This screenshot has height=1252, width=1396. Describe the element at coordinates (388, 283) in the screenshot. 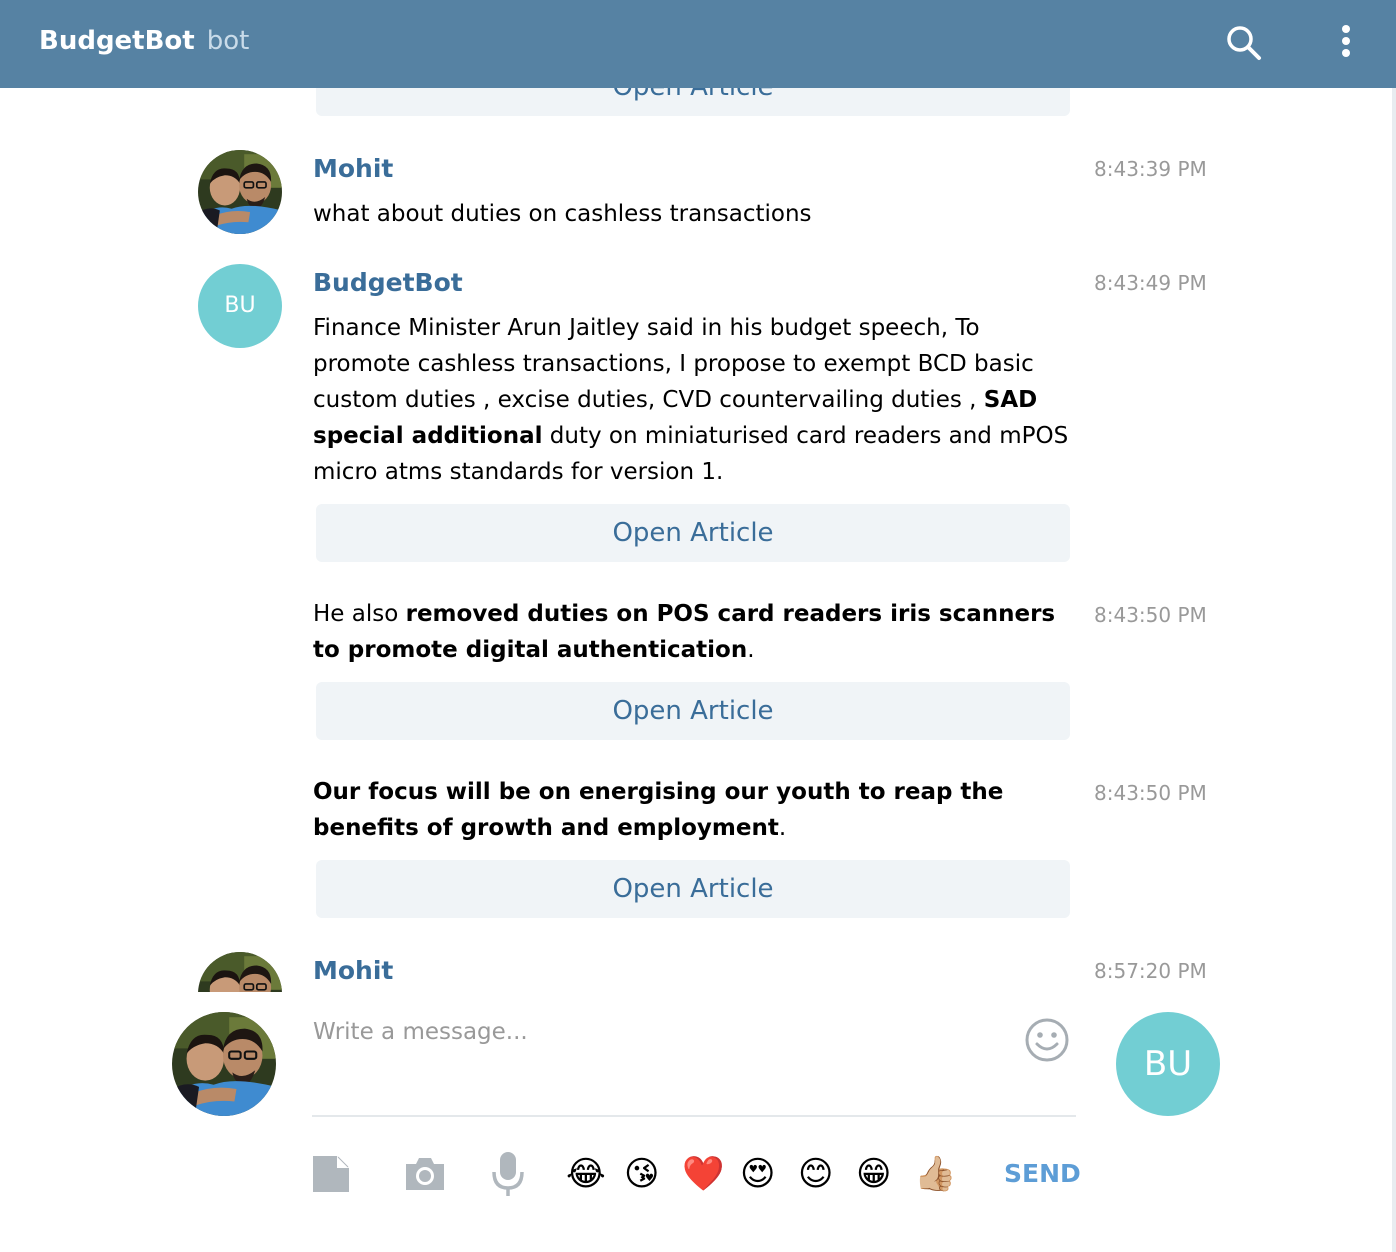

I see `message-author: BudgetBot` at that location.